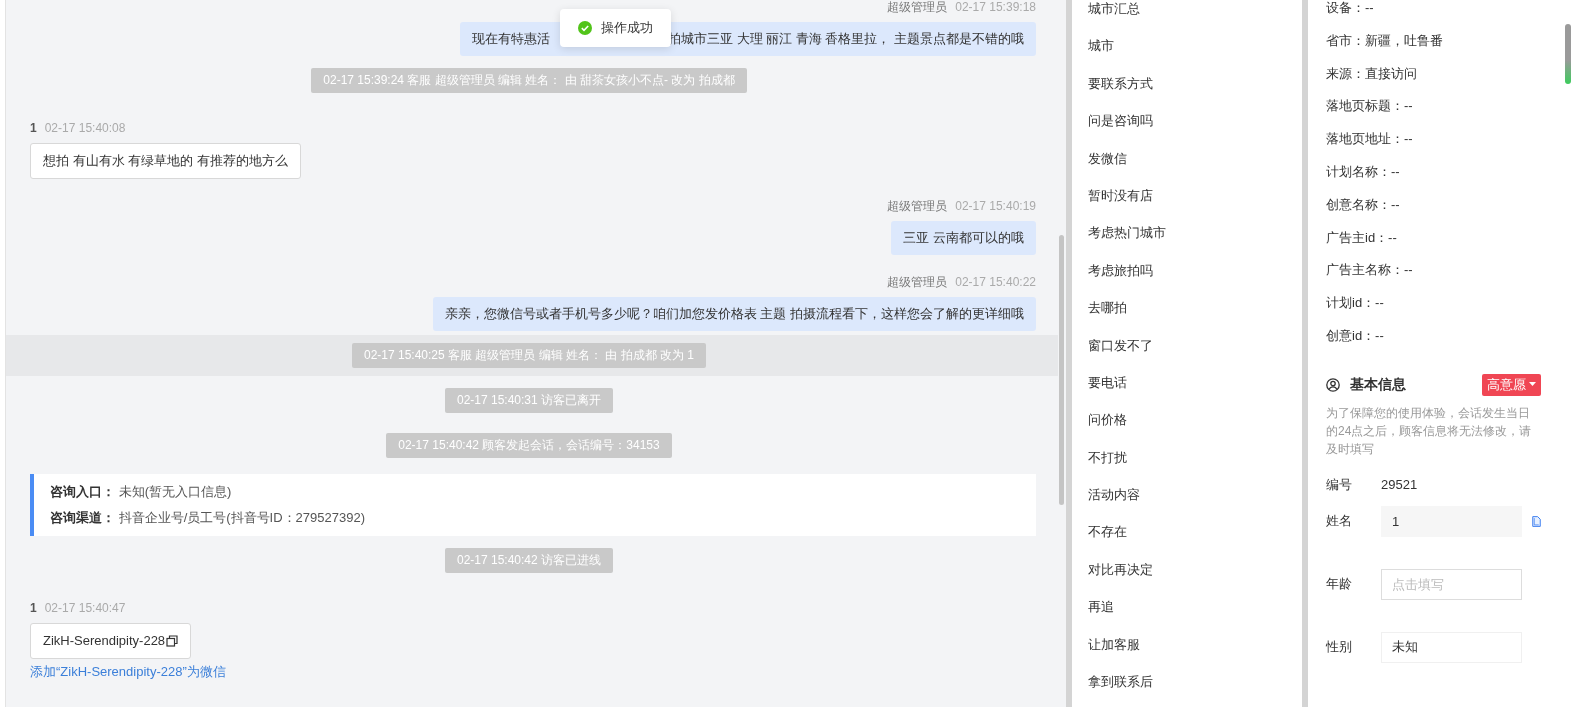  What do you see at coordinates (175, 491) in the screenshot?
I see `info-value: 未知(暂无入口信息)` at bounding box center [175, 491].